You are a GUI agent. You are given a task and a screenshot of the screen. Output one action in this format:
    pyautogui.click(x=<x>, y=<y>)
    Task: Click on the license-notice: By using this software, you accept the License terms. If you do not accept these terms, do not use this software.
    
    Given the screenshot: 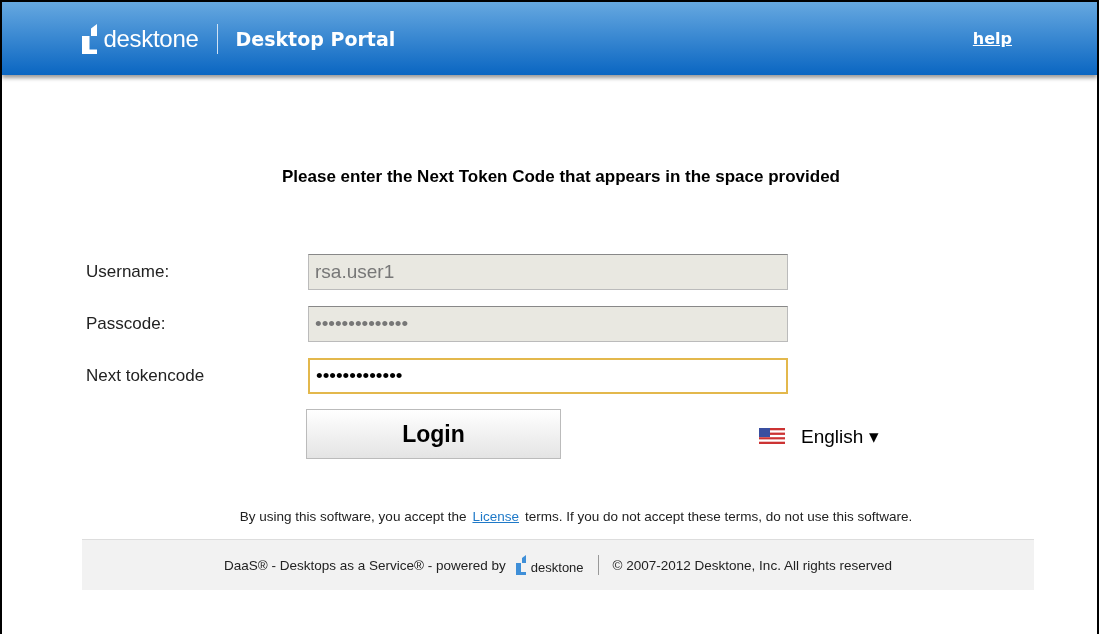 What is the action you would take?
    pyautogui.click(x=576, y=516)
    